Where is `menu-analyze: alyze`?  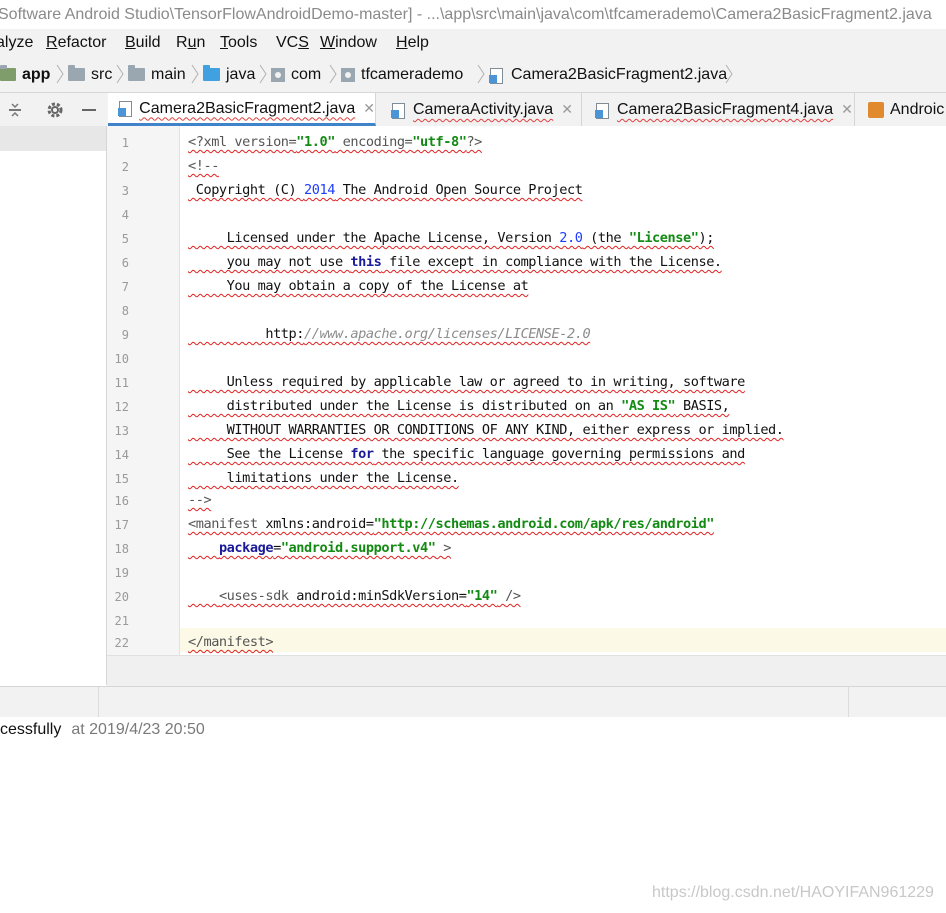
menu-analyze: alyze is located at coordinates (16, 43).